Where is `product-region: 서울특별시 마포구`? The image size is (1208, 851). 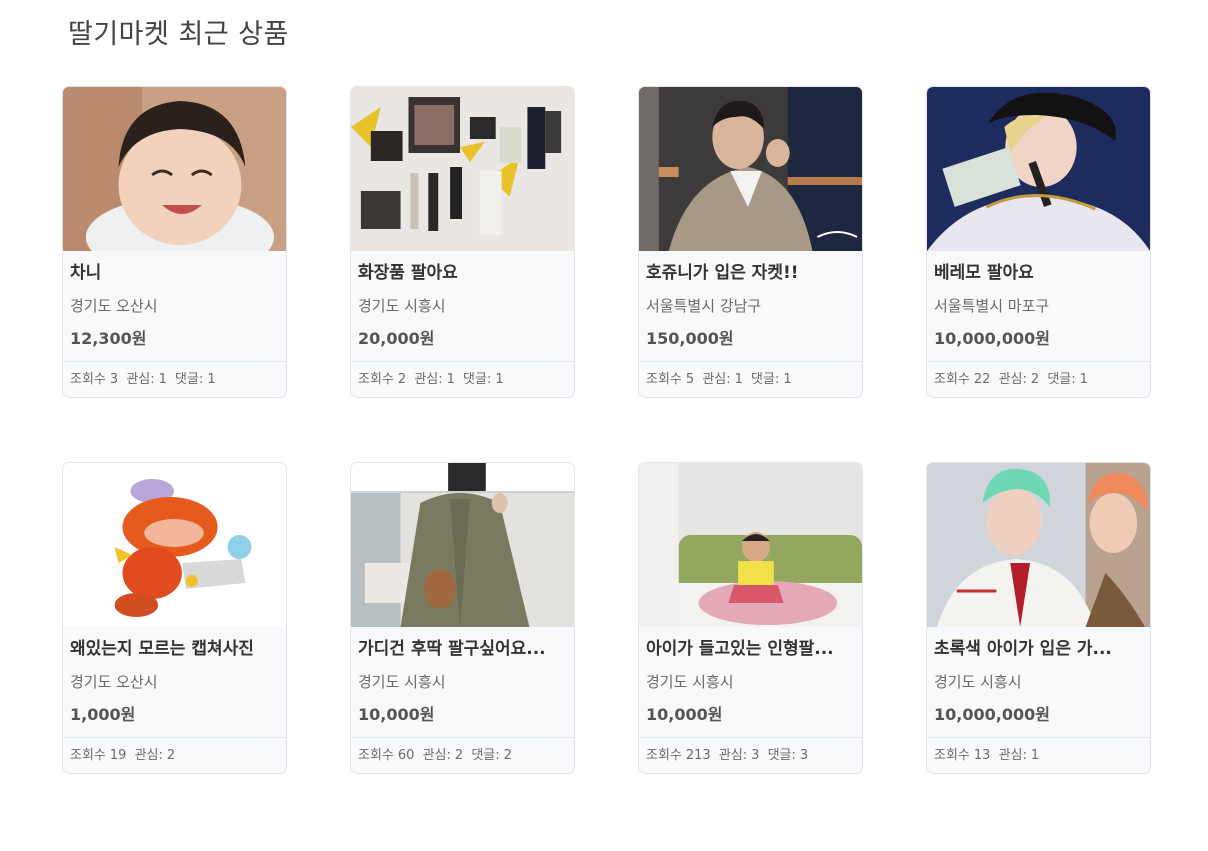
product-region: 서울특별시 마포구 is located at coordinates (992, 306).